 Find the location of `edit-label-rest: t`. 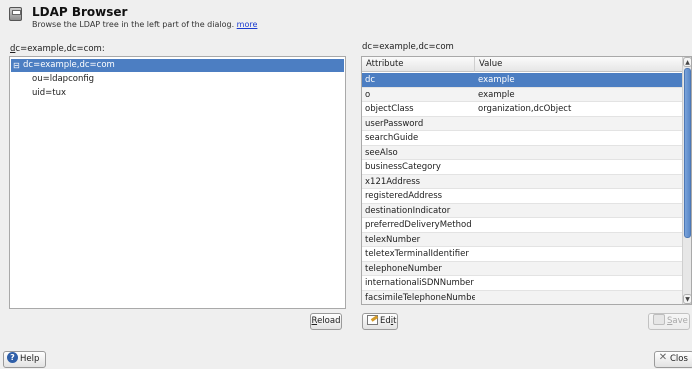

edit-label-rest: t is located at coordinates (395, 321).